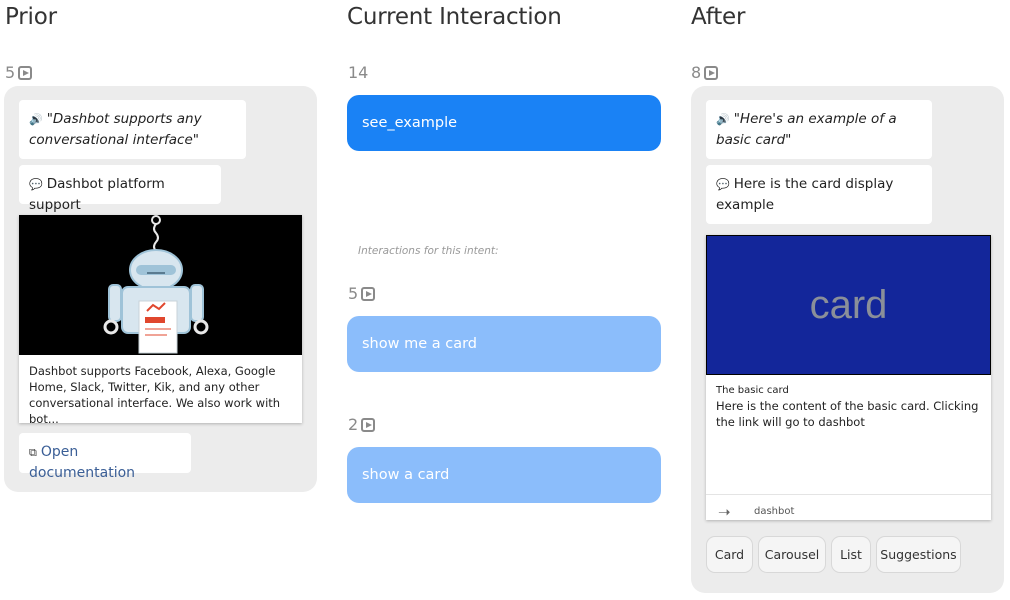 Image resolution: width=1010 pixels, height=600 pixels. I want to click on card-image-text: card, so click(848, 304).